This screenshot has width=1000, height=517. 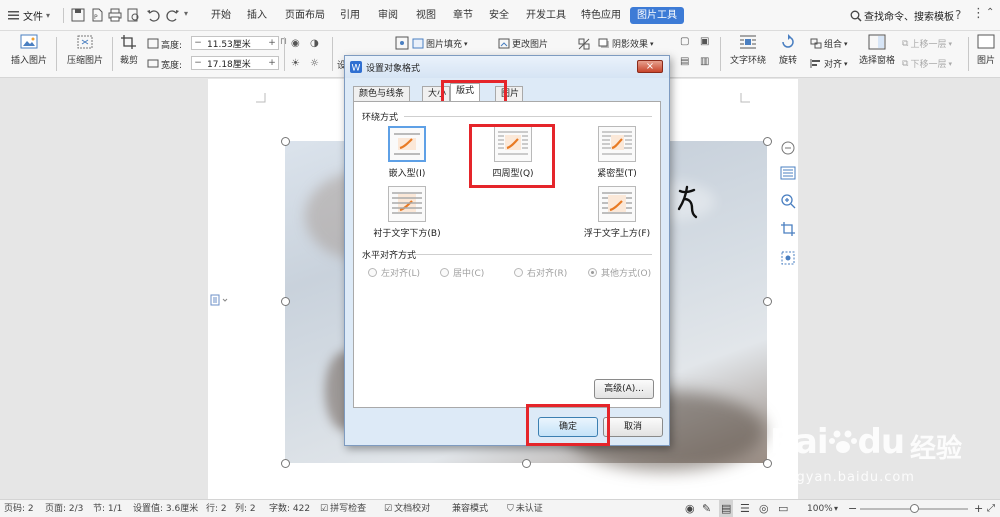 What do you see at coordinates (684, 61) in the screenshot?
I see `outline-icon: ▤` at bounding box center [684, 61].